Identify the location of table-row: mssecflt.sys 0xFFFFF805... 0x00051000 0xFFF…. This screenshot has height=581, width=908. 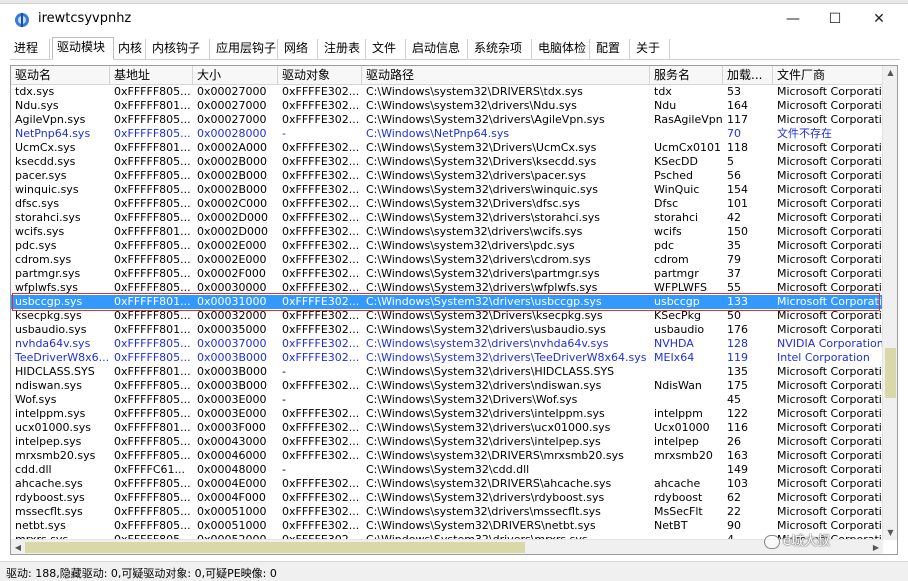
(447, 512).